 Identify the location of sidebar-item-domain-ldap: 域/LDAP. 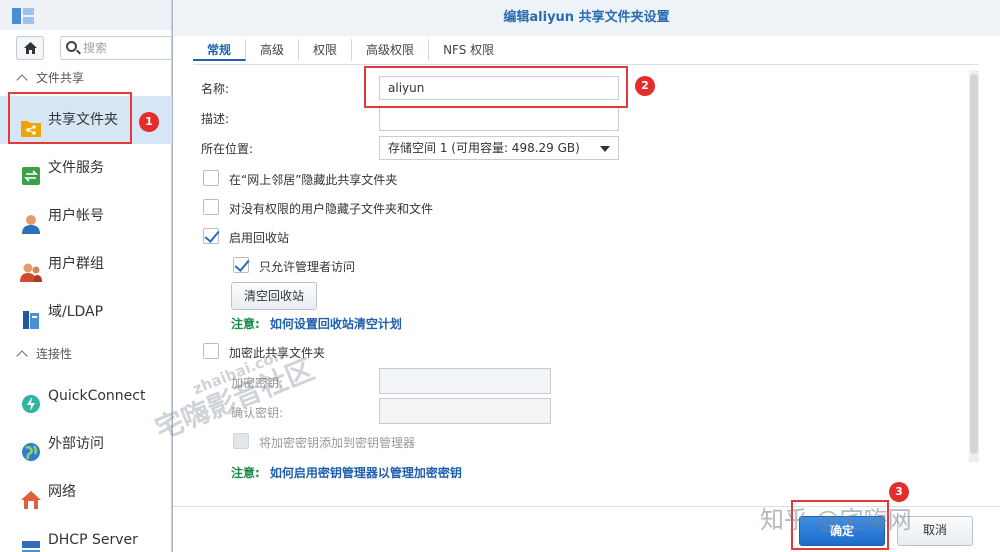
(86, 312).